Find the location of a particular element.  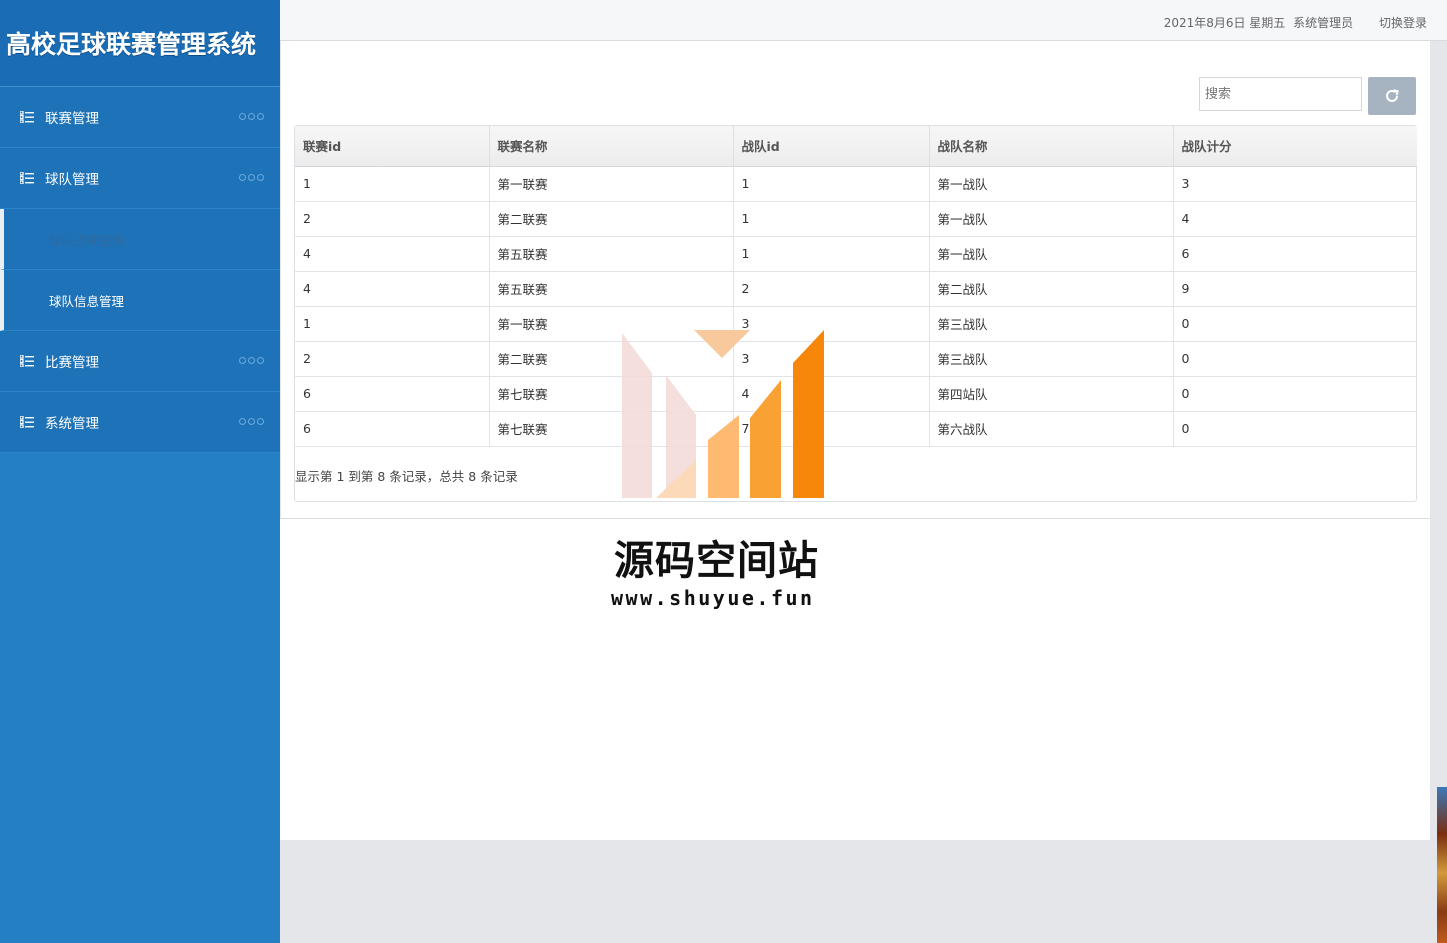

column-header: 联赛id is located at coordinates (392, 146).